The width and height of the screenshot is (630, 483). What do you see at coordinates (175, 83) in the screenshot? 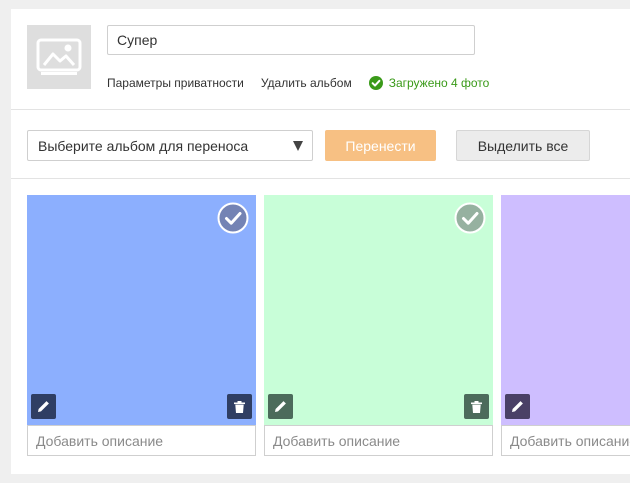
I see `privacy-settings-link: Параметры приватности` at bounding box center [175, 83].